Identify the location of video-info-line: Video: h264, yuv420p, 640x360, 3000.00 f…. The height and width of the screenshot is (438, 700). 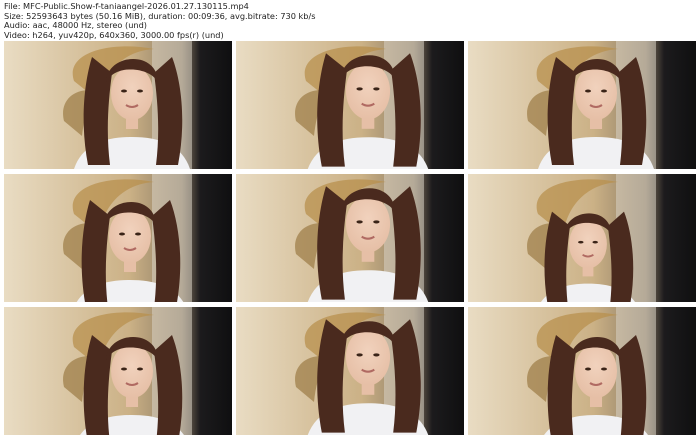
(114, 34).